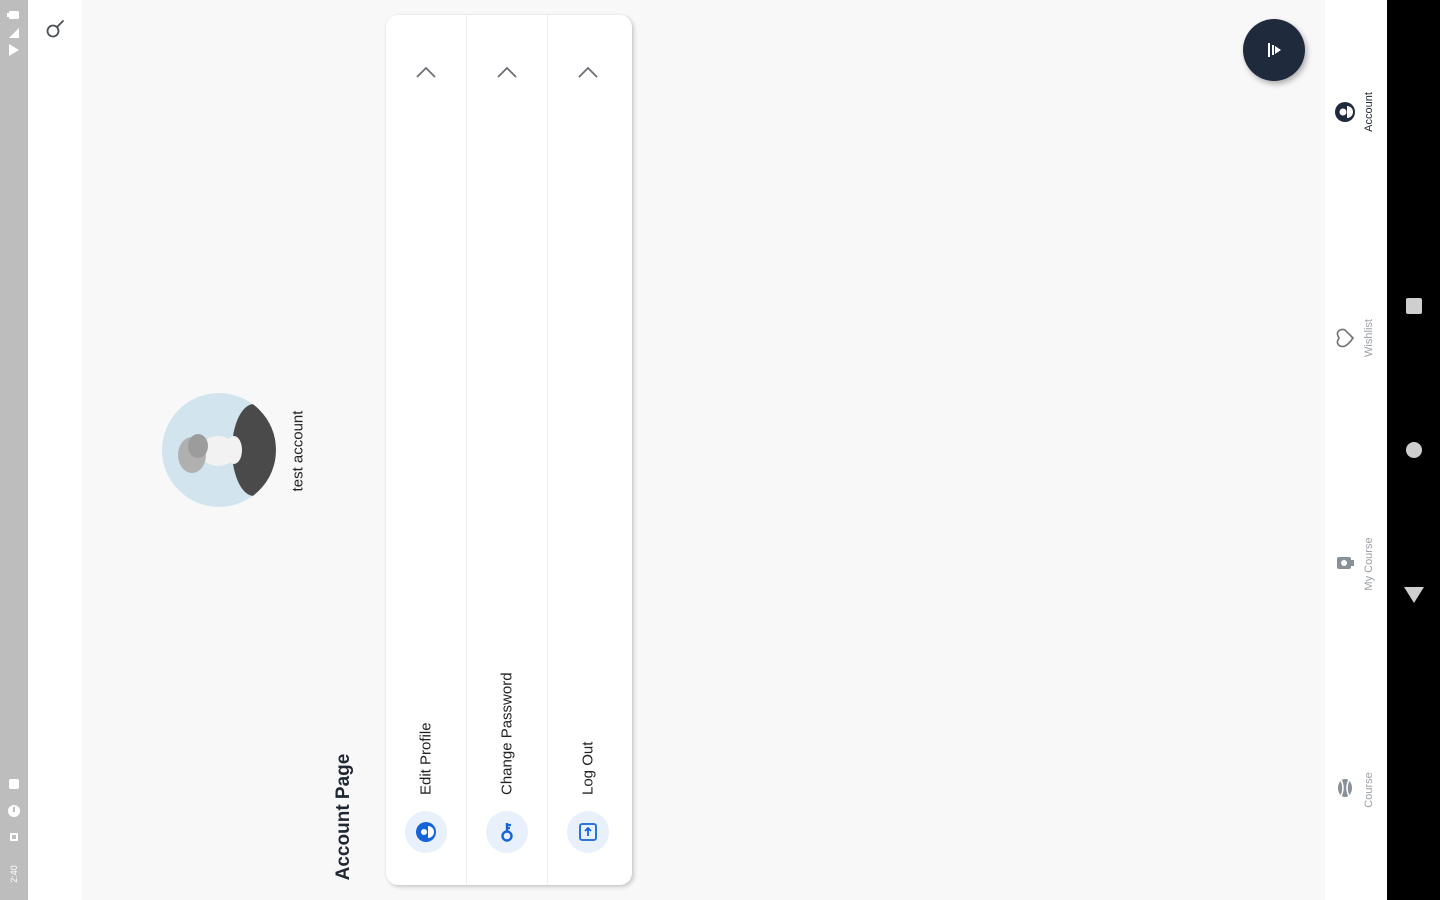 This screenshot has height=900, width=1440. Describe the element at coordinates (14, 811) in the screenshot. I see `notification-icon` at that location.